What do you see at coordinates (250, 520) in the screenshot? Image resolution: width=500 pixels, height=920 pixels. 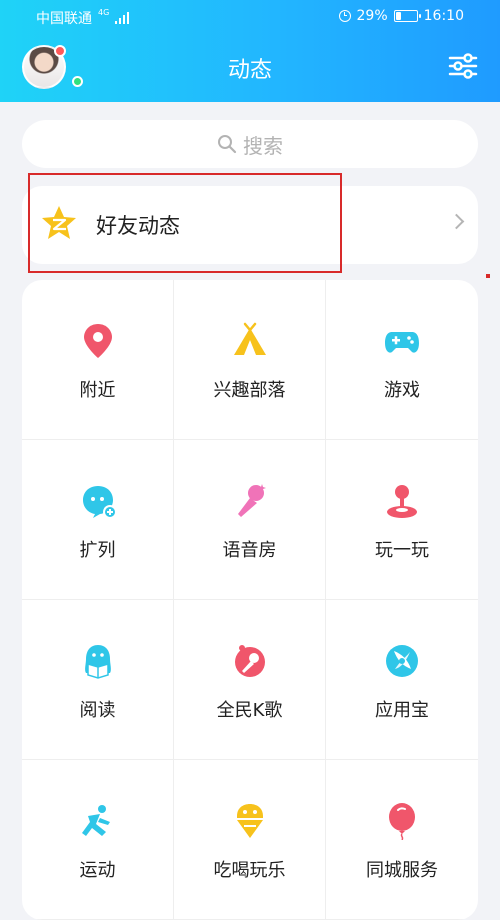 I see `grid-item-voice-room: 语音房` at bounding box center [250, 520].